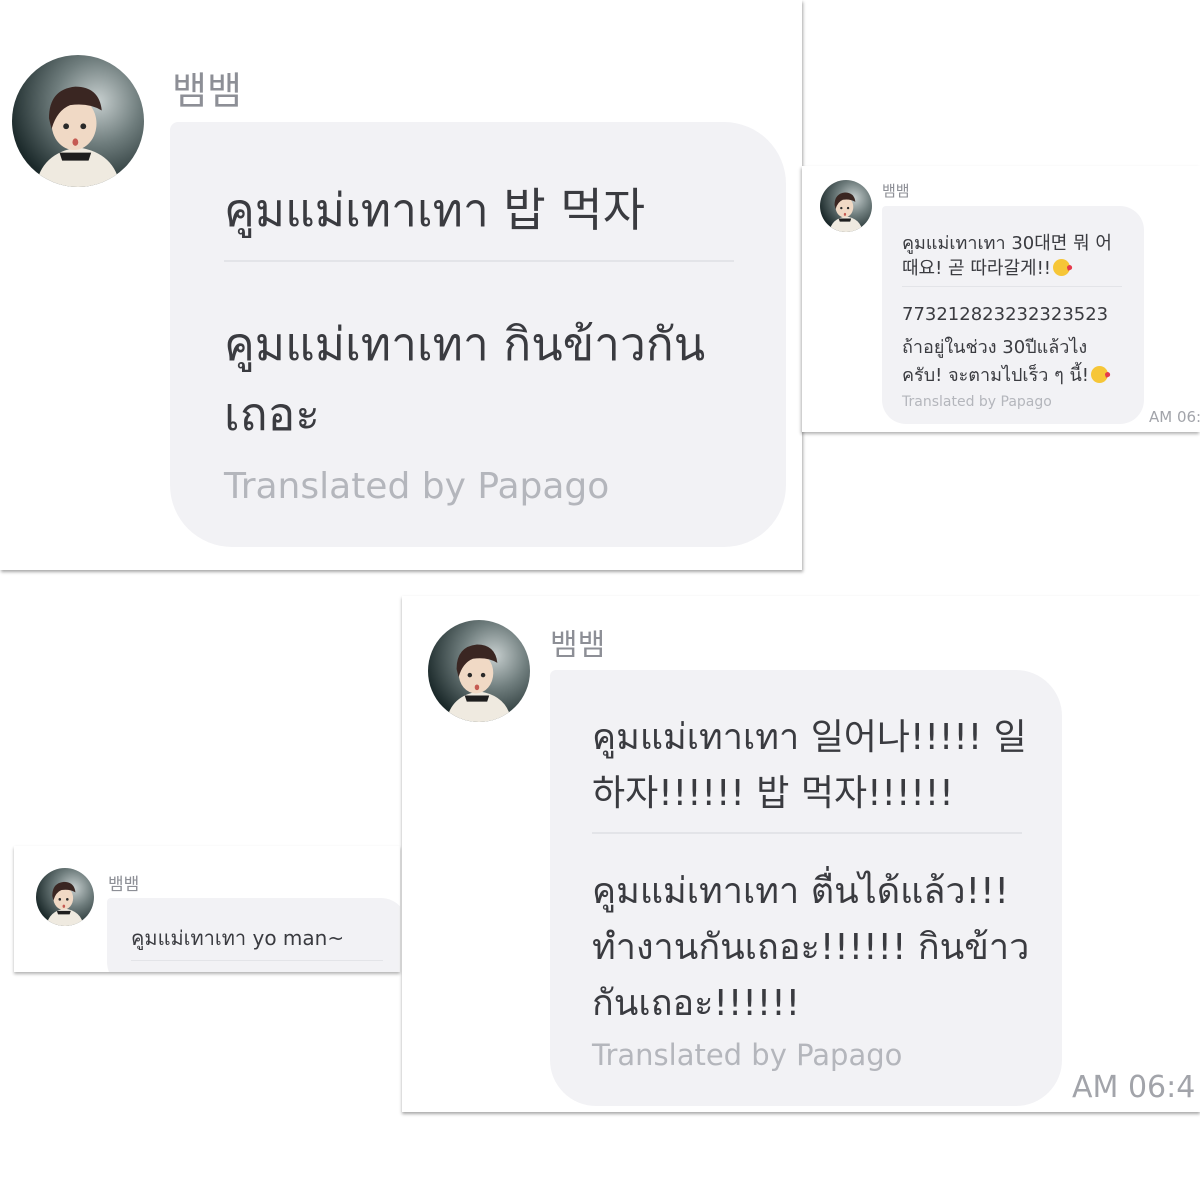  I want to click on translated-text-line: เถอะ, so click(272, 414).